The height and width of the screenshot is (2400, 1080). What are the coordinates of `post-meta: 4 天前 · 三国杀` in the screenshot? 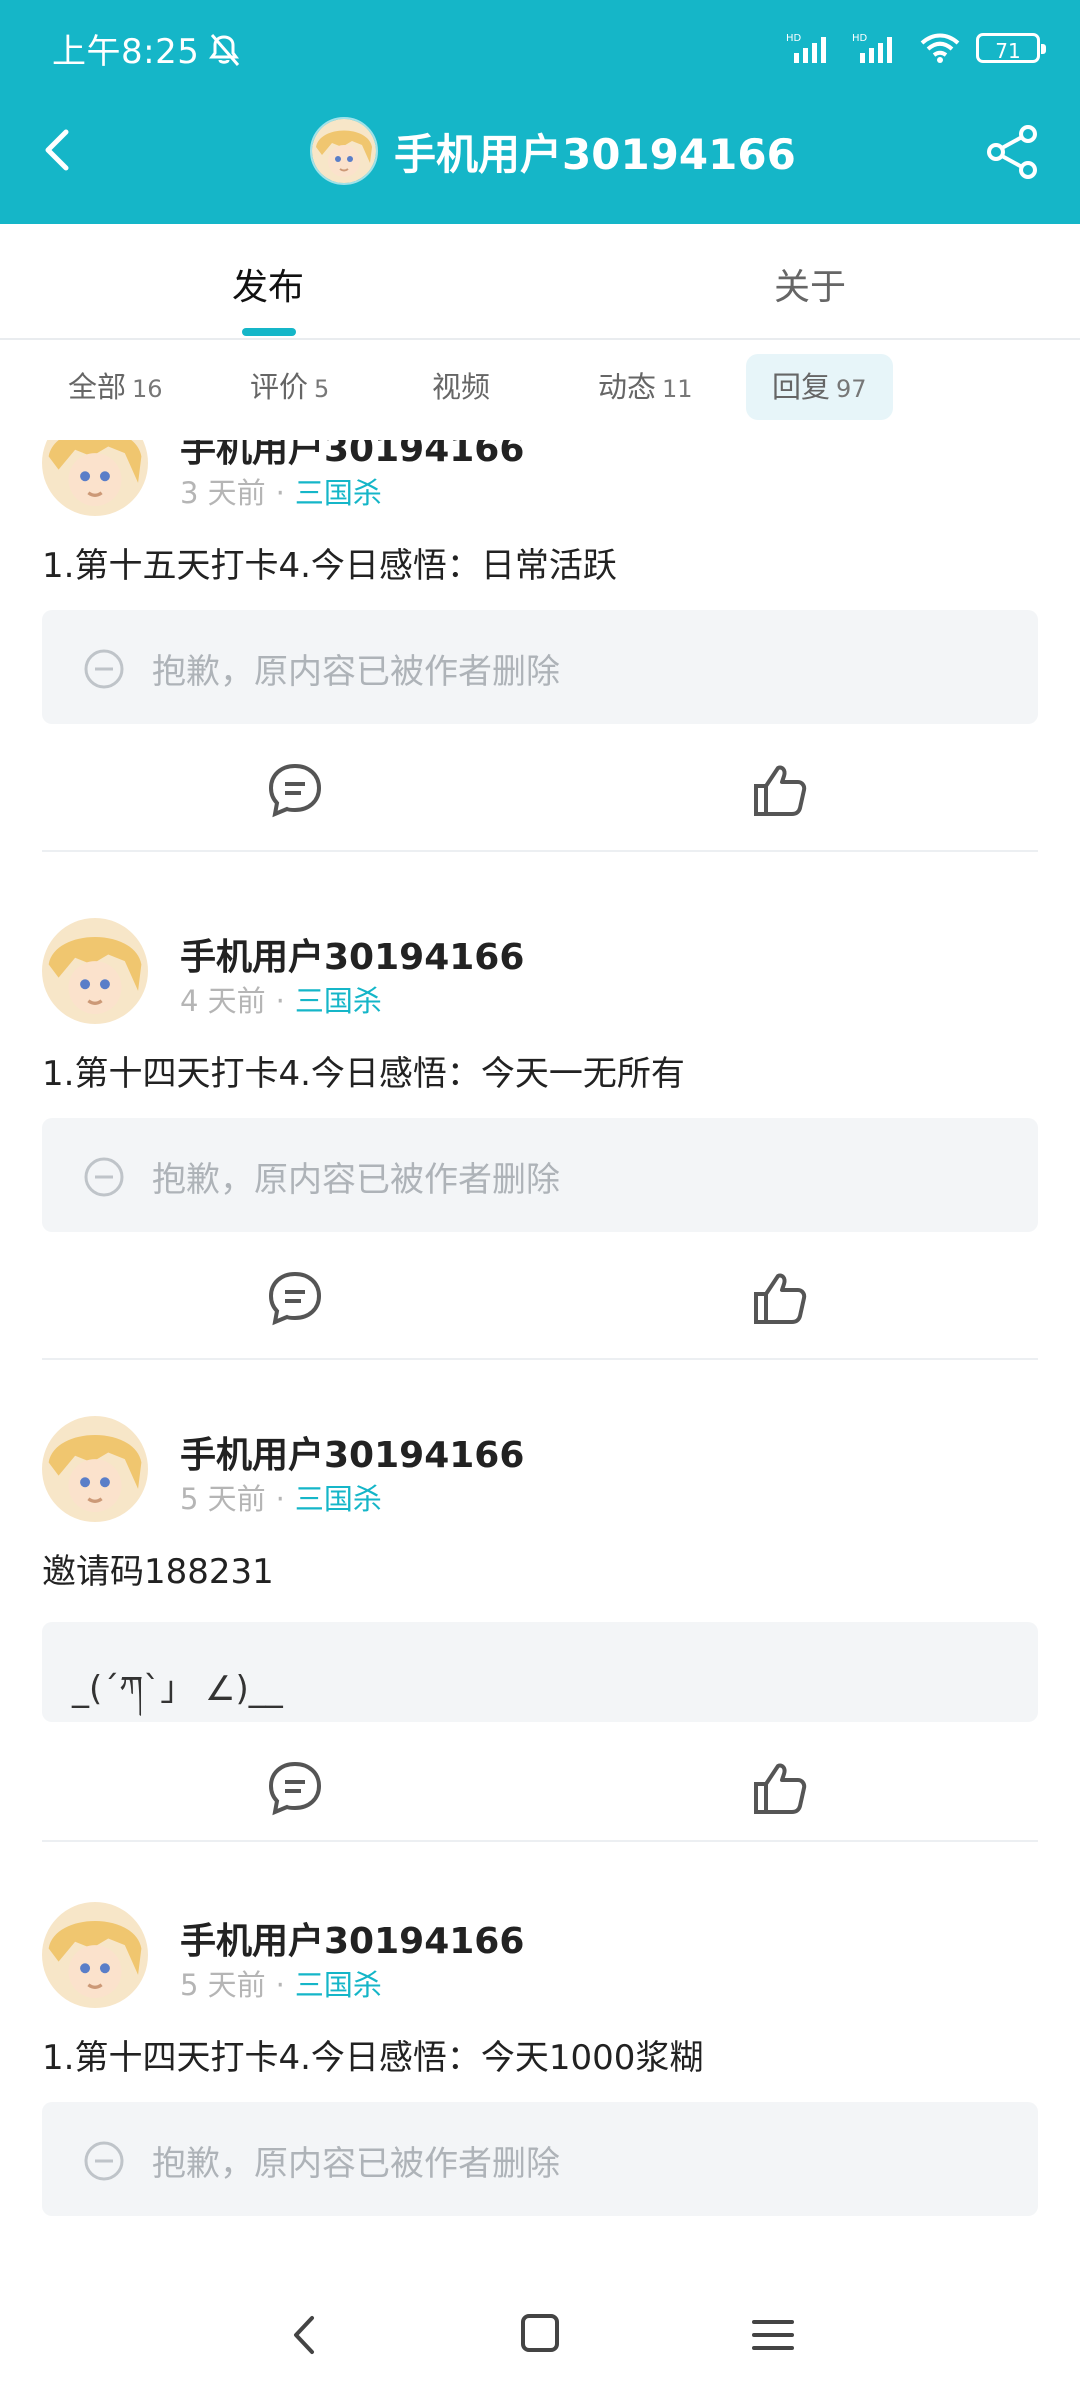 It's located at (281, 999).